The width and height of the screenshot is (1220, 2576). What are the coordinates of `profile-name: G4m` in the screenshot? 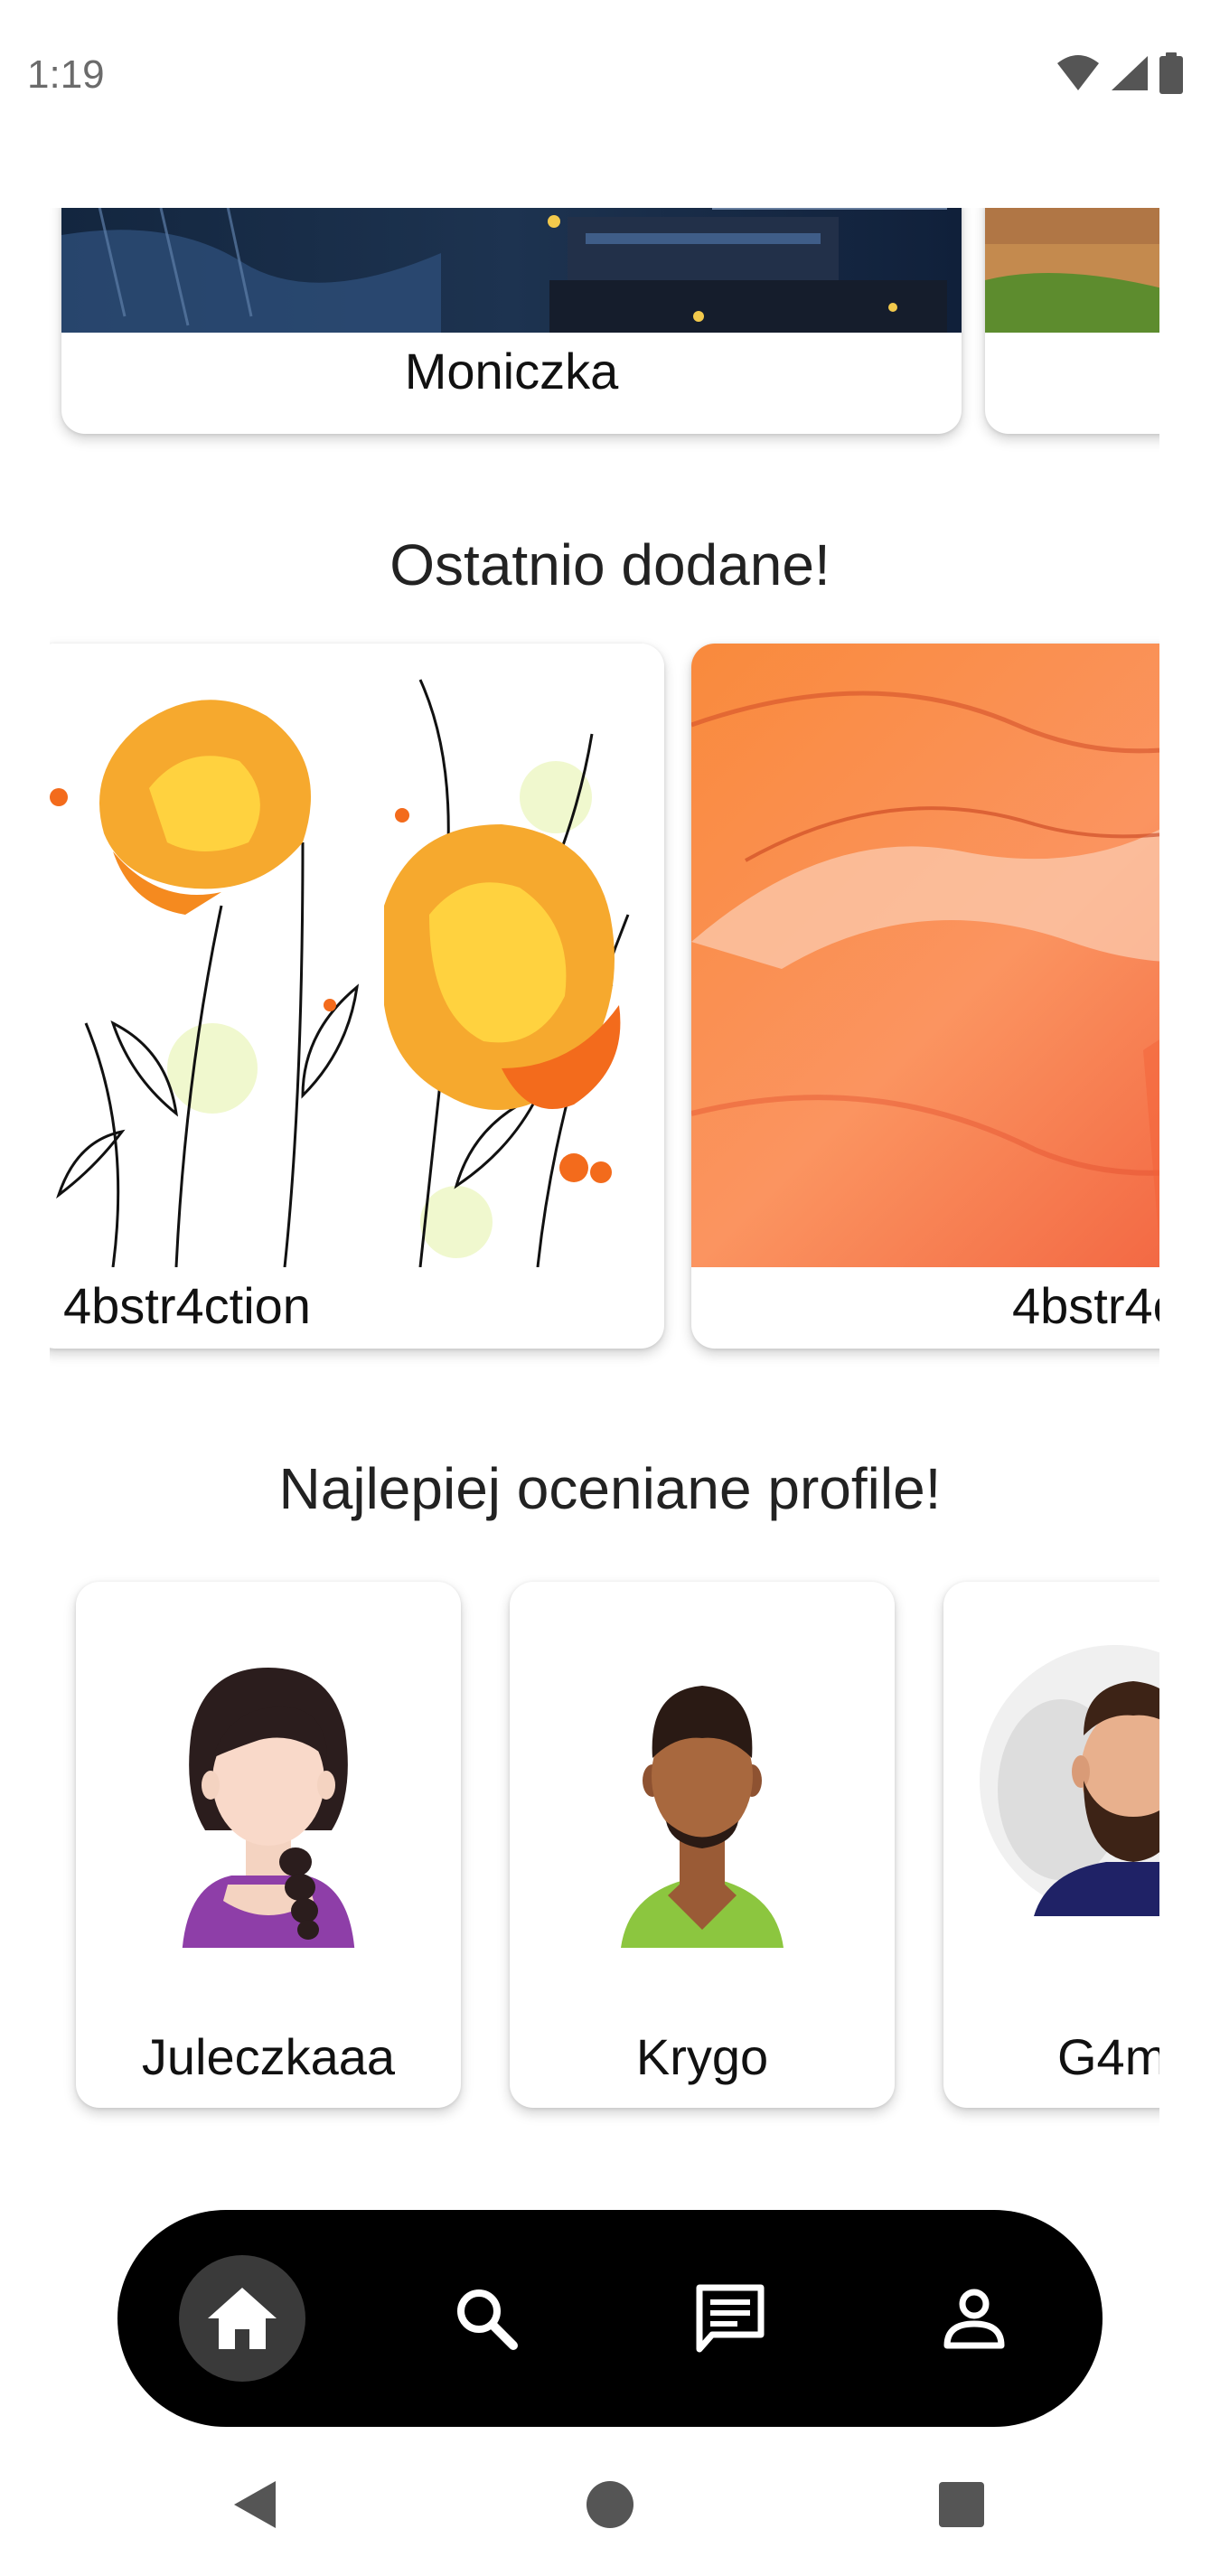 It's located at (1108, 2056).